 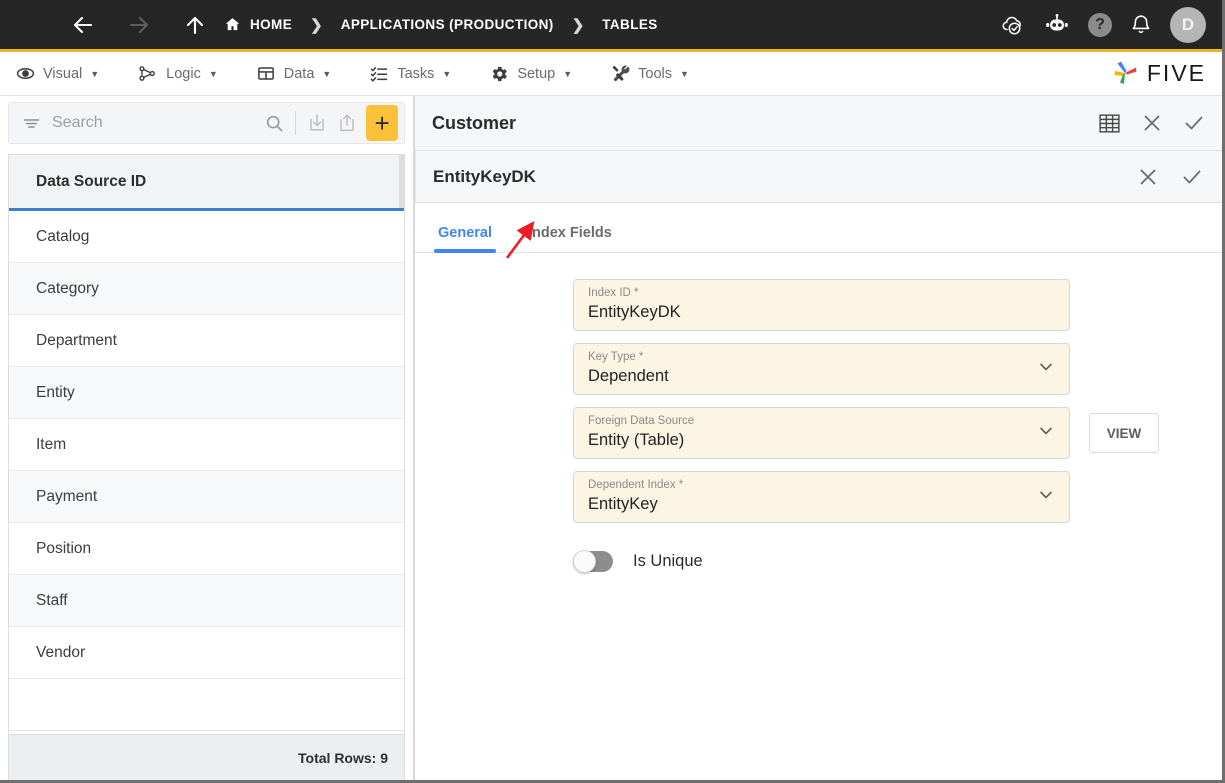 I want to click on table-grid-icon, so click(x=266, y=73).